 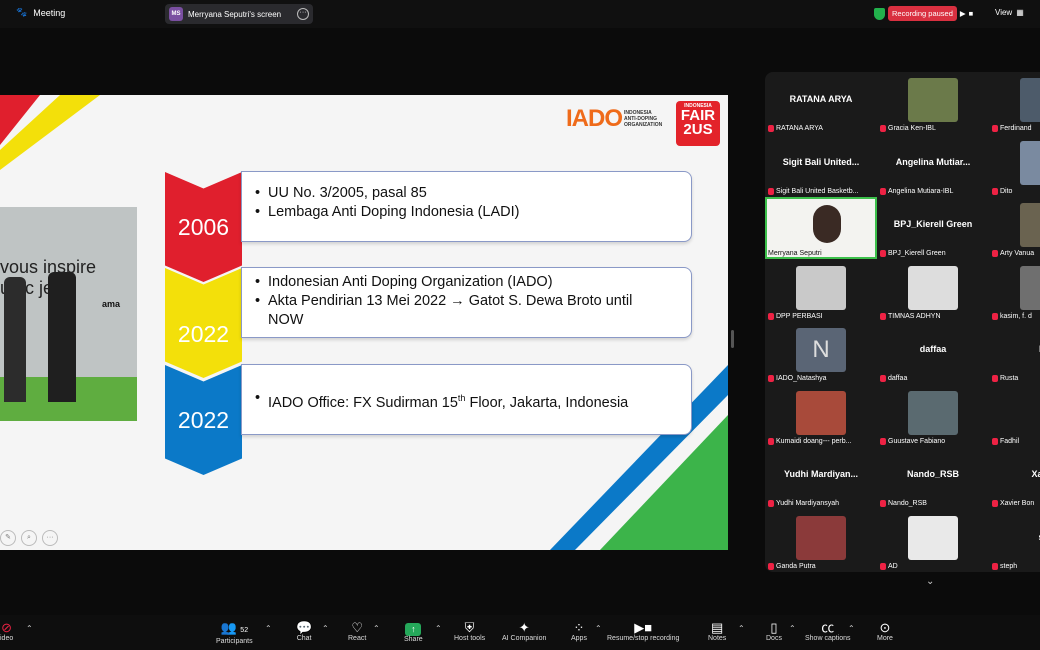 What do you see at coordinates (799, 316) in the screenshot?
I see `participant-label: DPP PERBASI` at bounding box center [799, 316].